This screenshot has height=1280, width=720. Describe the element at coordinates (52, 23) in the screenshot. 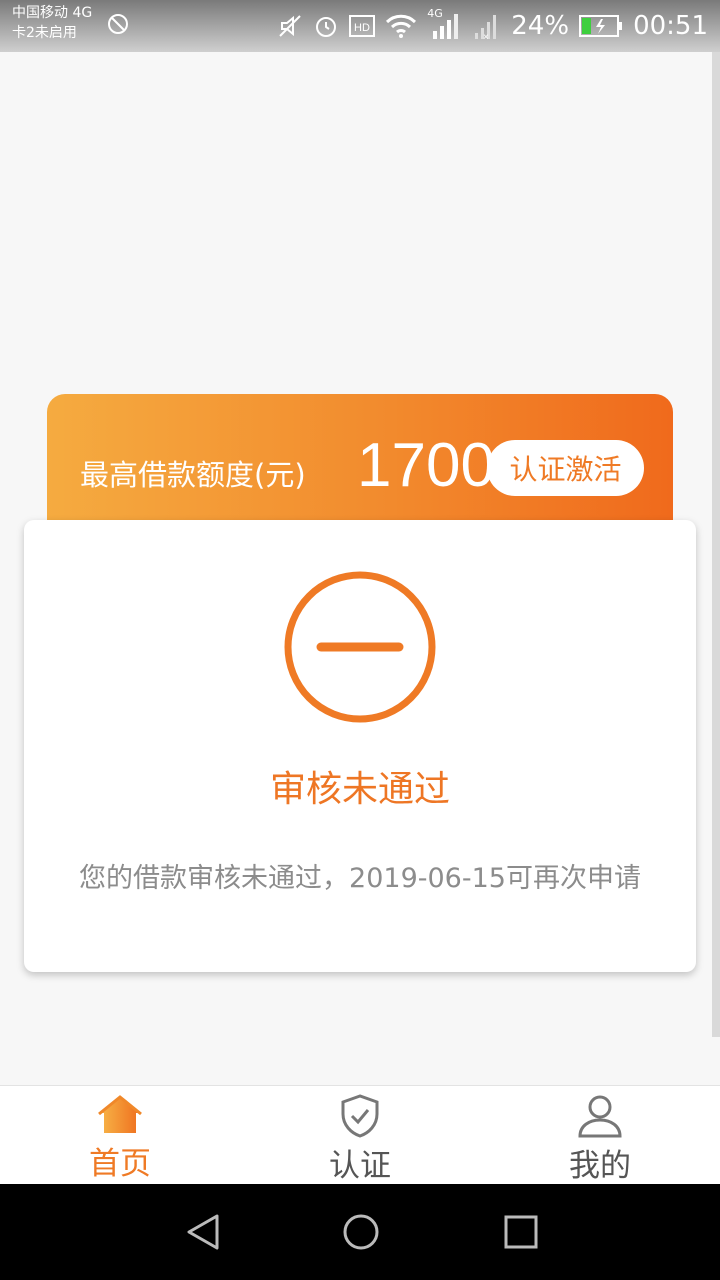

I see `carrier-info: 中国移动 4G 卡2未启用` at that location.